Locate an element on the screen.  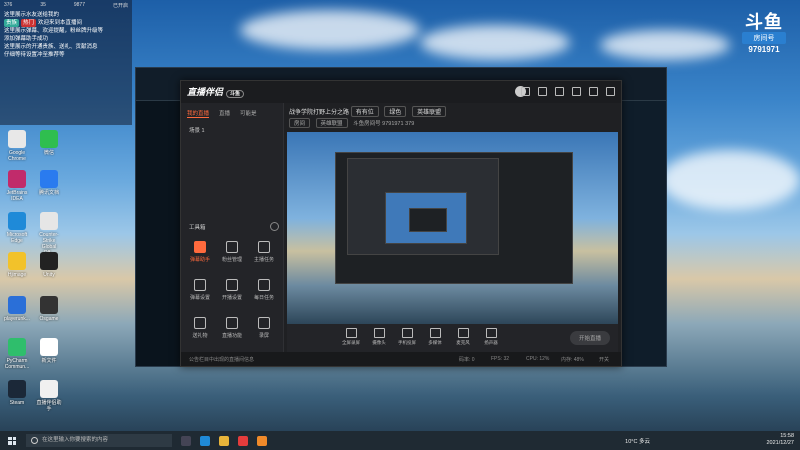
help-icon is located at coordinates (274, 226).